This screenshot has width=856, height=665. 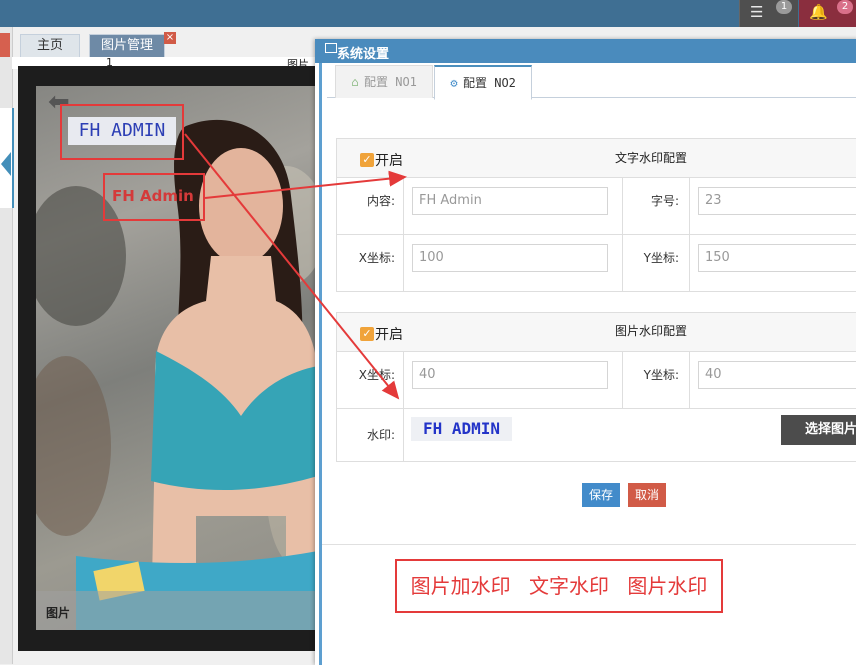 I want to click on image-y-input: 40, so click(x=777, y=375).